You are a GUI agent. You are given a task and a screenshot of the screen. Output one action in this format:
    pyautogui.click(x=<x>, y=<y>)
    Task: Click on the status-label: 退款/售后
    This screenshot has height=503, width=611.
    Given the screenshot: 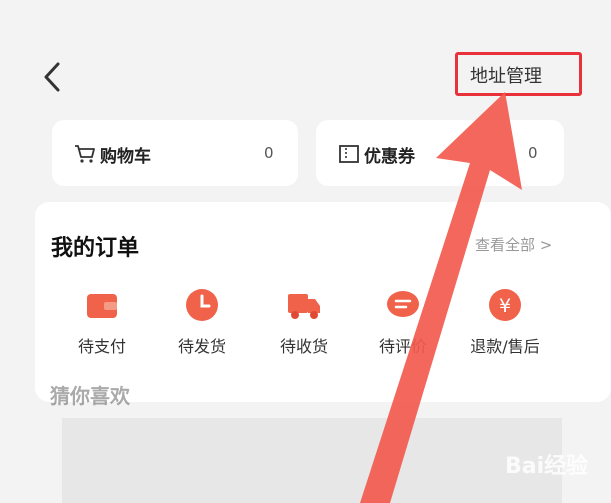 What is the action you would take?
    pyautogui.click(x=505, y=346)
    